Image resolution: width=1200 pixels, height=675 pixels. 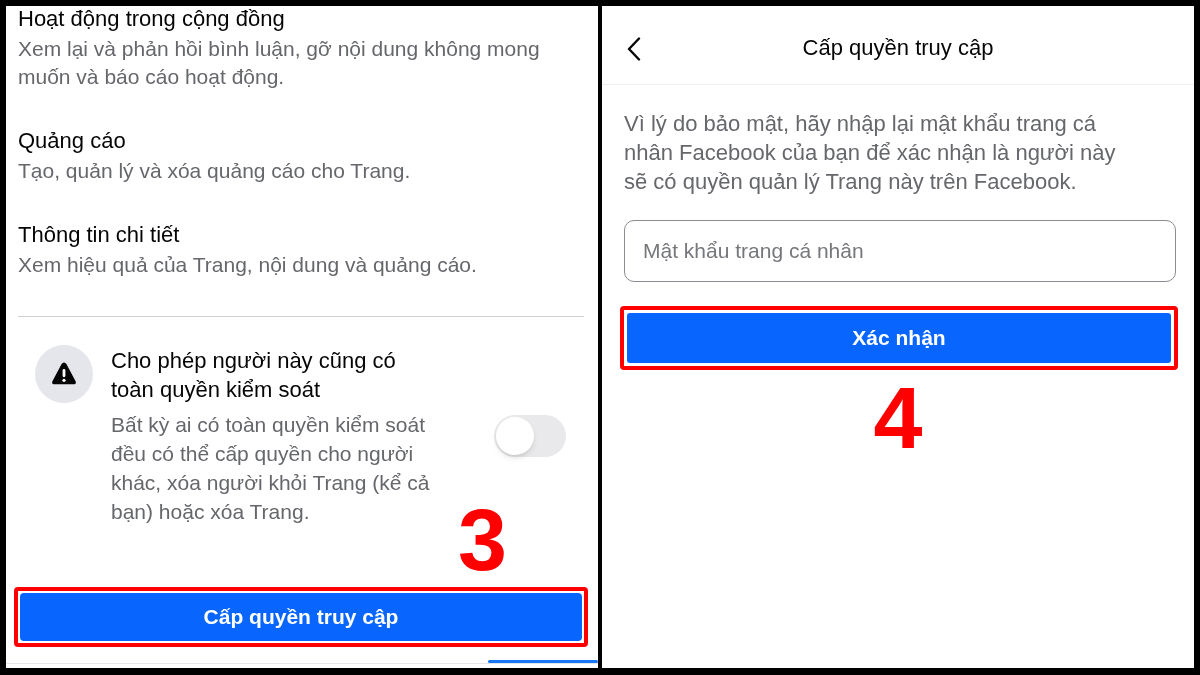 I want to click on warning-icon, so click(x=64, y=374).